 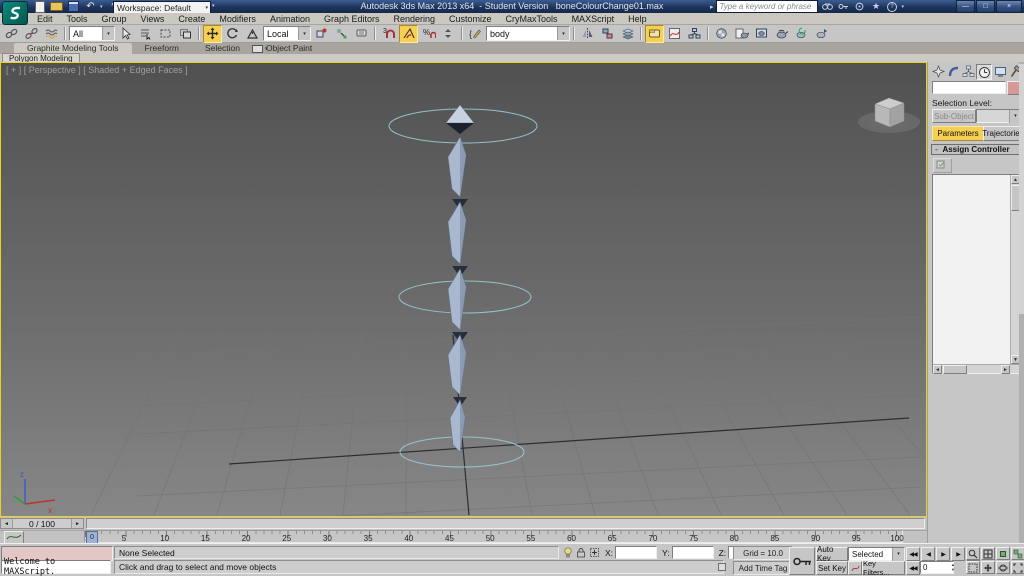 I want to click on menu-item-1: Tools, so click(x=77, y=19).